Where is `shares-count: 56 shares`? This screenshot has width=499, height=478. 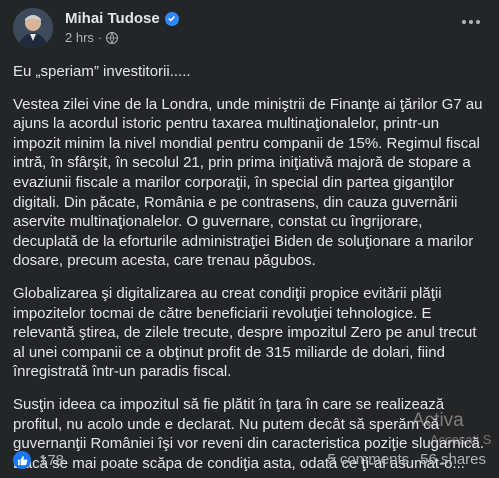
shares-count: 56 shares is located at coordinates (453, 459).